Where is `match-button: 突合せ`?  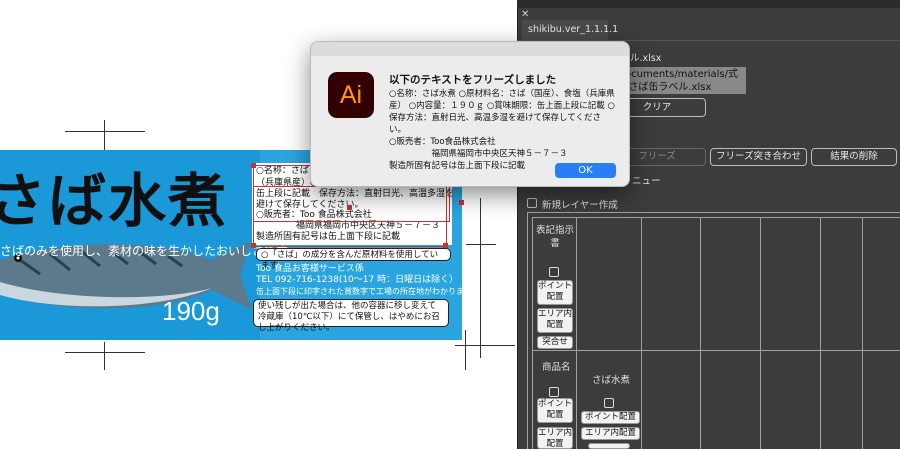 match-button: 突合せ is located at coordinates (555, 342).